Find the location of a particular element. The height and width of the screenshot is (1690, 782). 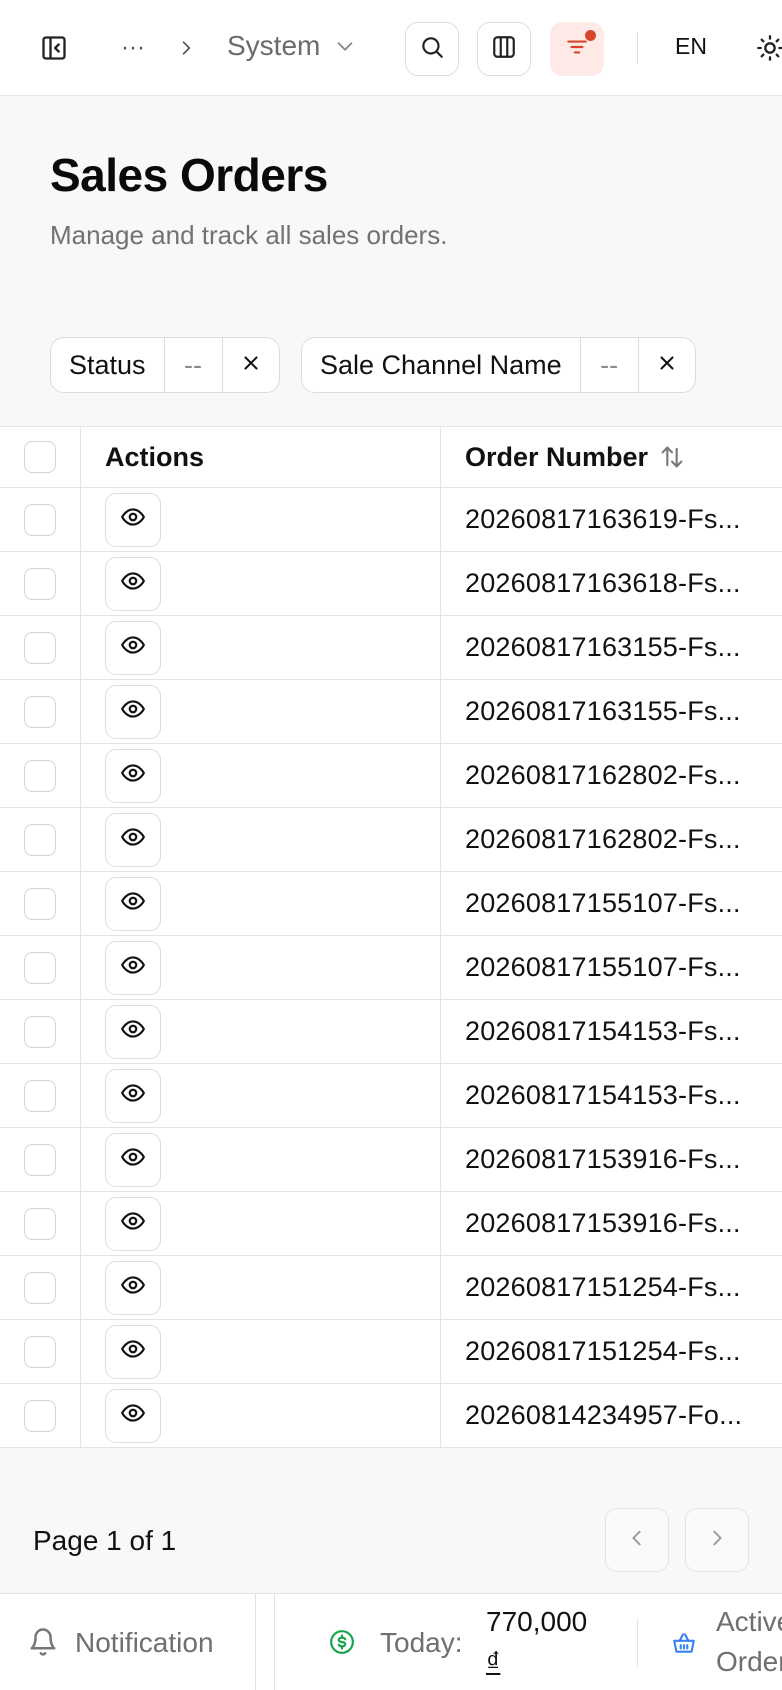

filter-status-label: Status is located at coordinates (108, 365).